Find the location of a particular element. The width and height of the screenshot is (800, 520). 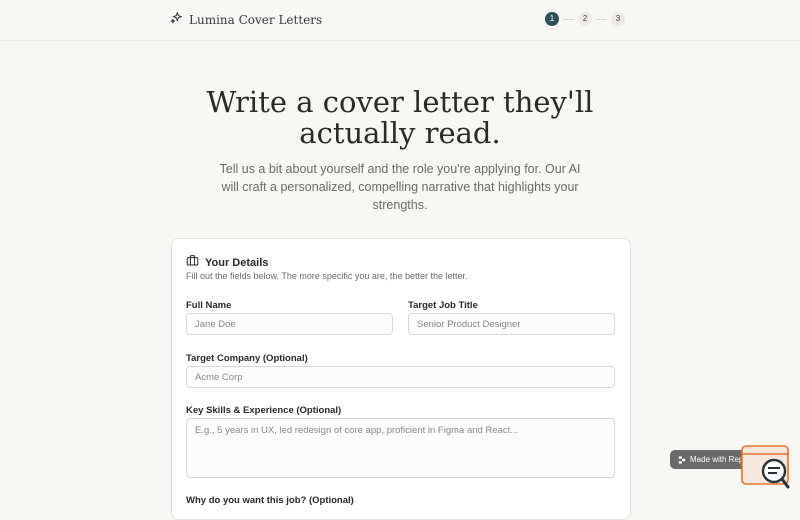

skills-label: Key Skills & Experience (Optional) is located at coordinates (264, 410).